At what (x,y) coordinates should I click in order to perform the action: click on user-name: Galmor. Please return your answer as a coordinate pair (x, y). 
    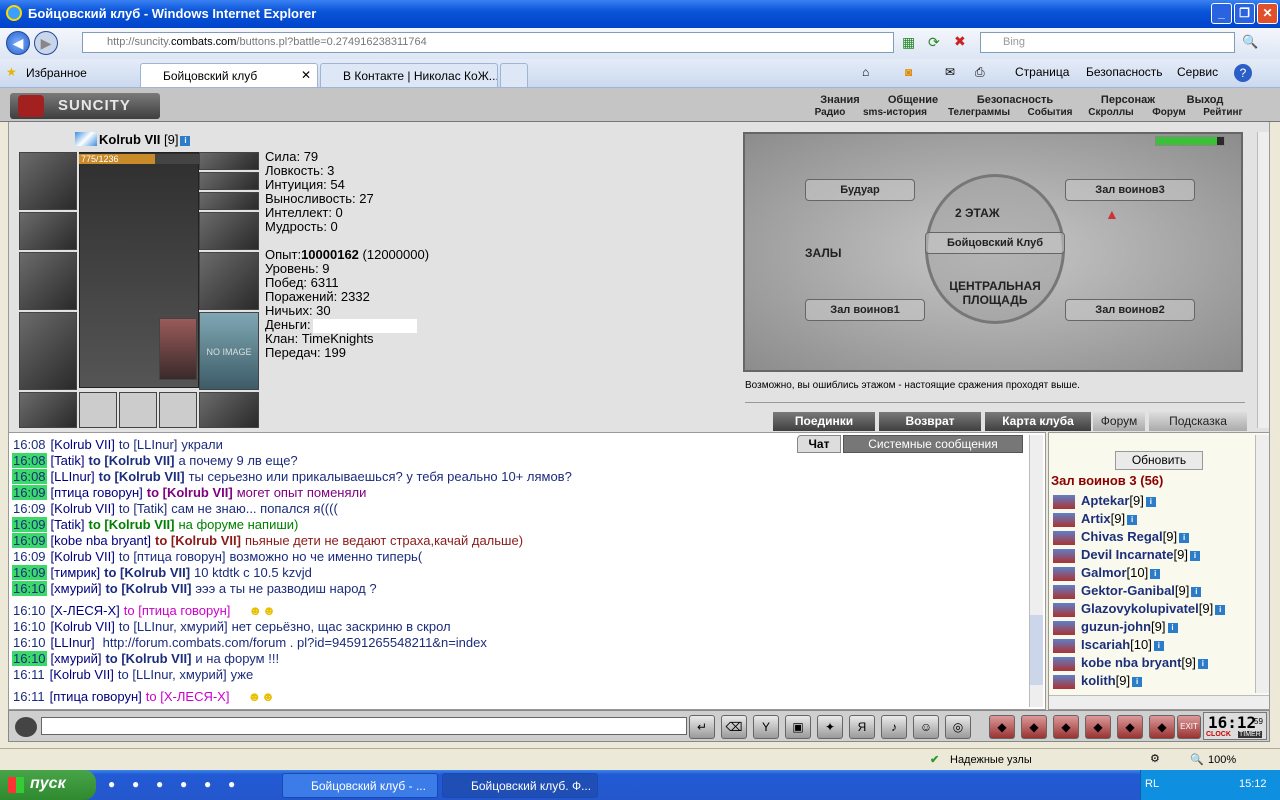
    Looking at the image, I should click on (1104, 572).